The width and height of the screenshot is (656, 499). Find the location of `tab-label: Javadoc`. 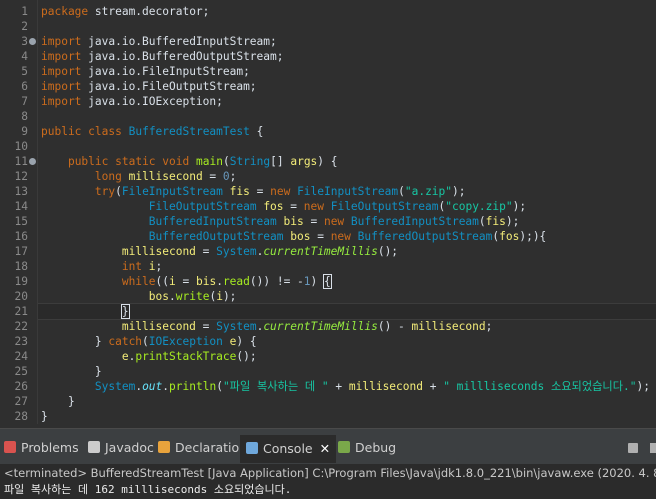

tab-label: Javadoc is located at coordinates (129, 447).